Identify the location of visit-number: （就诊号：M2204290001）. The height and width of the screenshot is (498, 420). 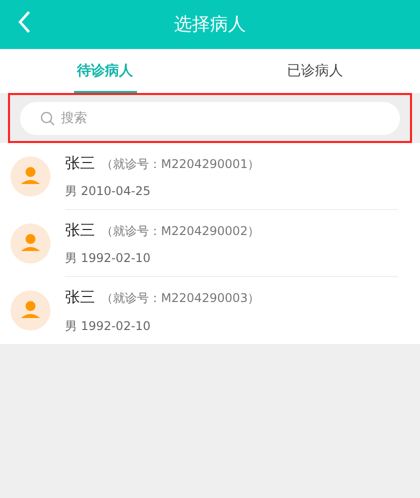
(180, 164).